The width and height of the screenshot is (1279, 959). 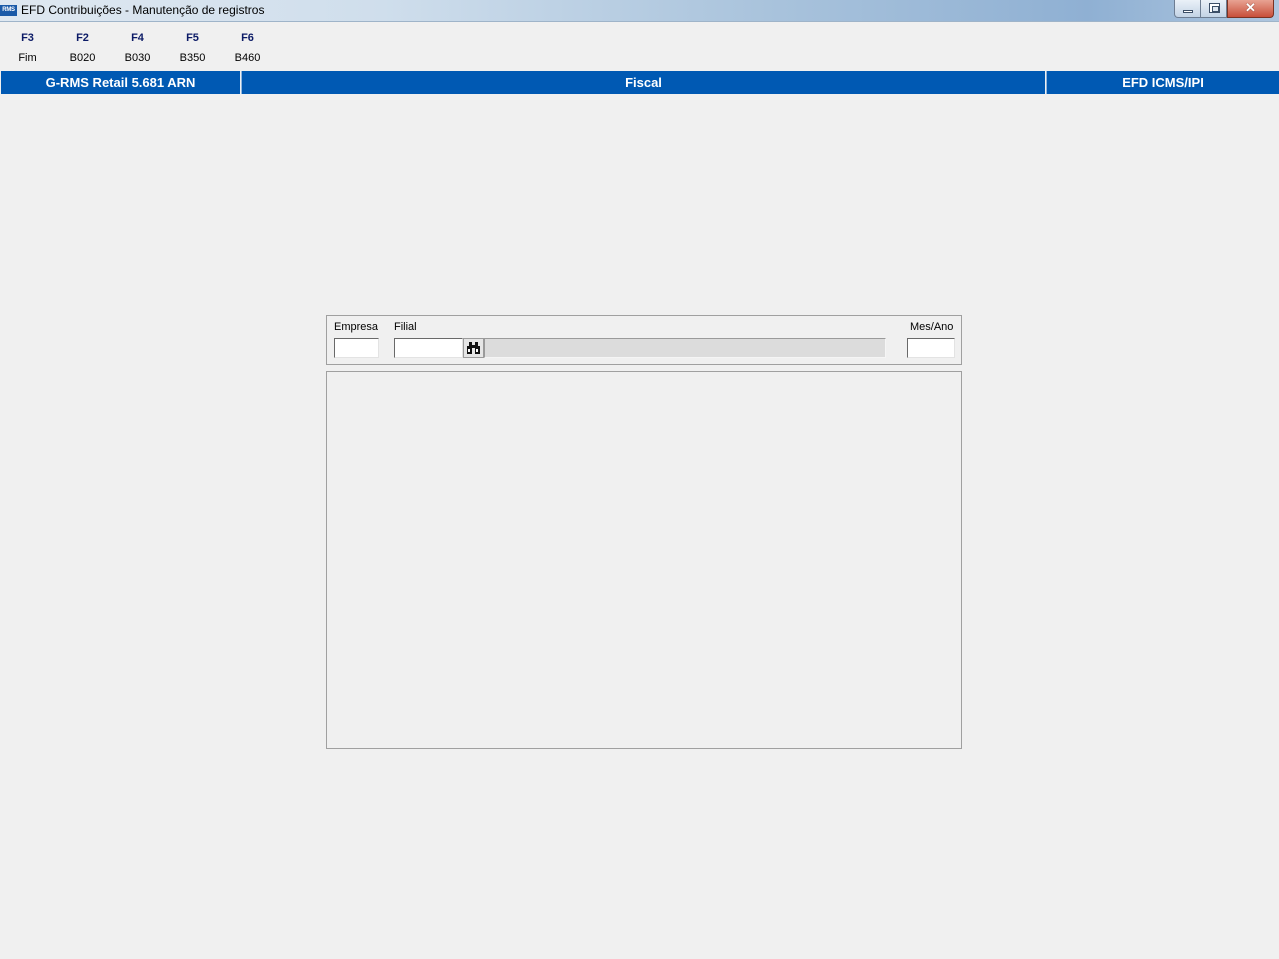 What do you see at coordinates (27, 58) in the screenshot?
I see `fkey-label: Fim` at bounding box center [27, 58].